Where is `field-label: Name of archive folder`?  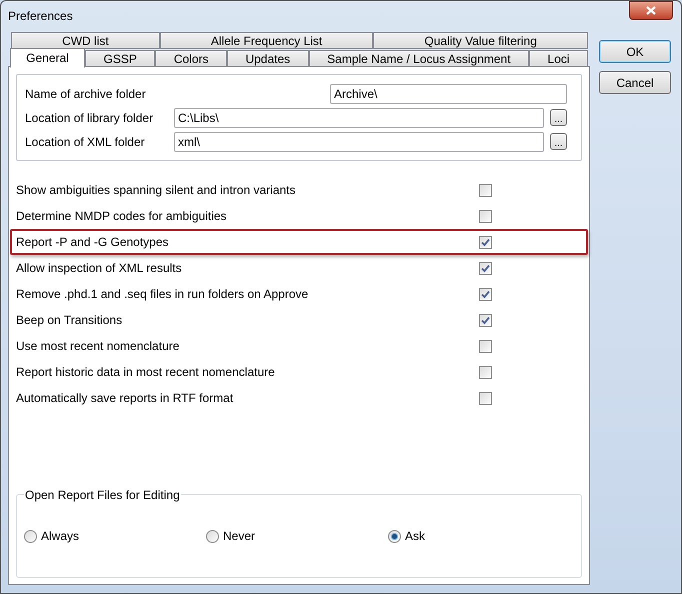 field-label: Name of archive folder is located at coordinates (86, 94).